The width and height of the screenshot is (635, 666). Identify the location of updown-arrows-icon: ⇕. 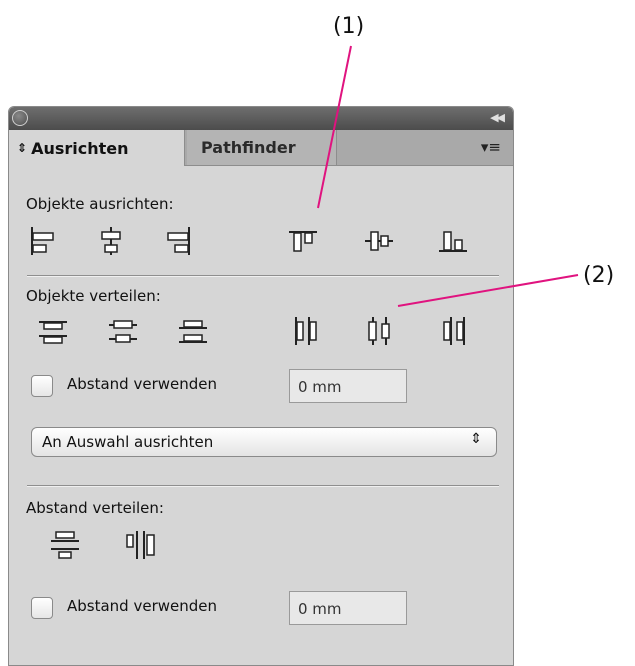
(476, 439).